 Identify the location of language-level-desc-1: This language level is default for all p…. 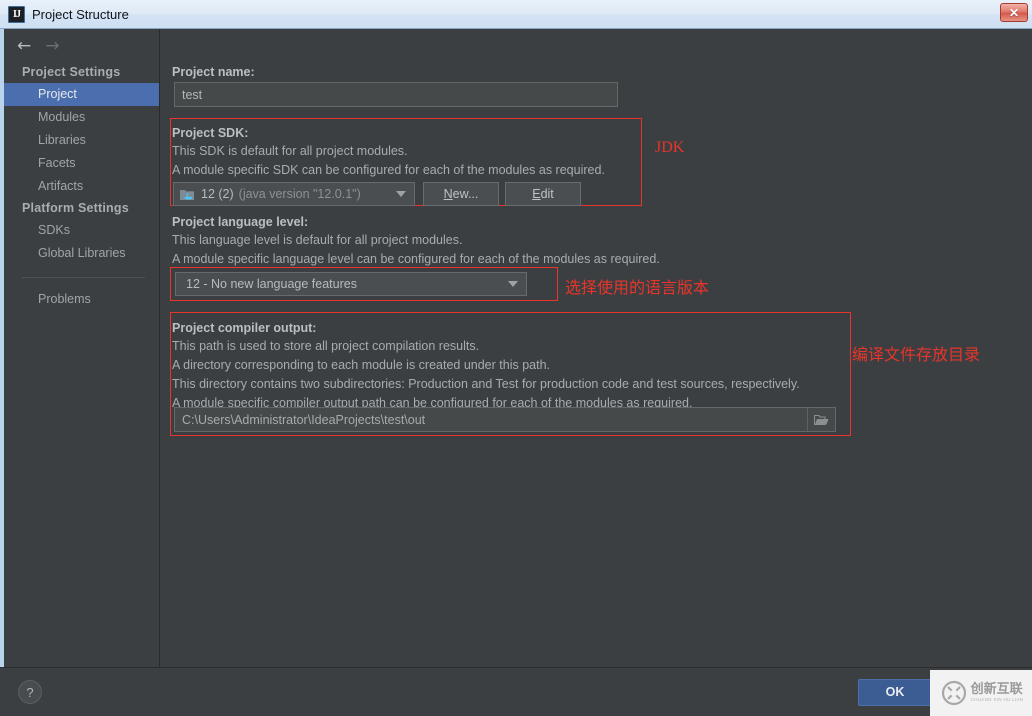
(317, 240).